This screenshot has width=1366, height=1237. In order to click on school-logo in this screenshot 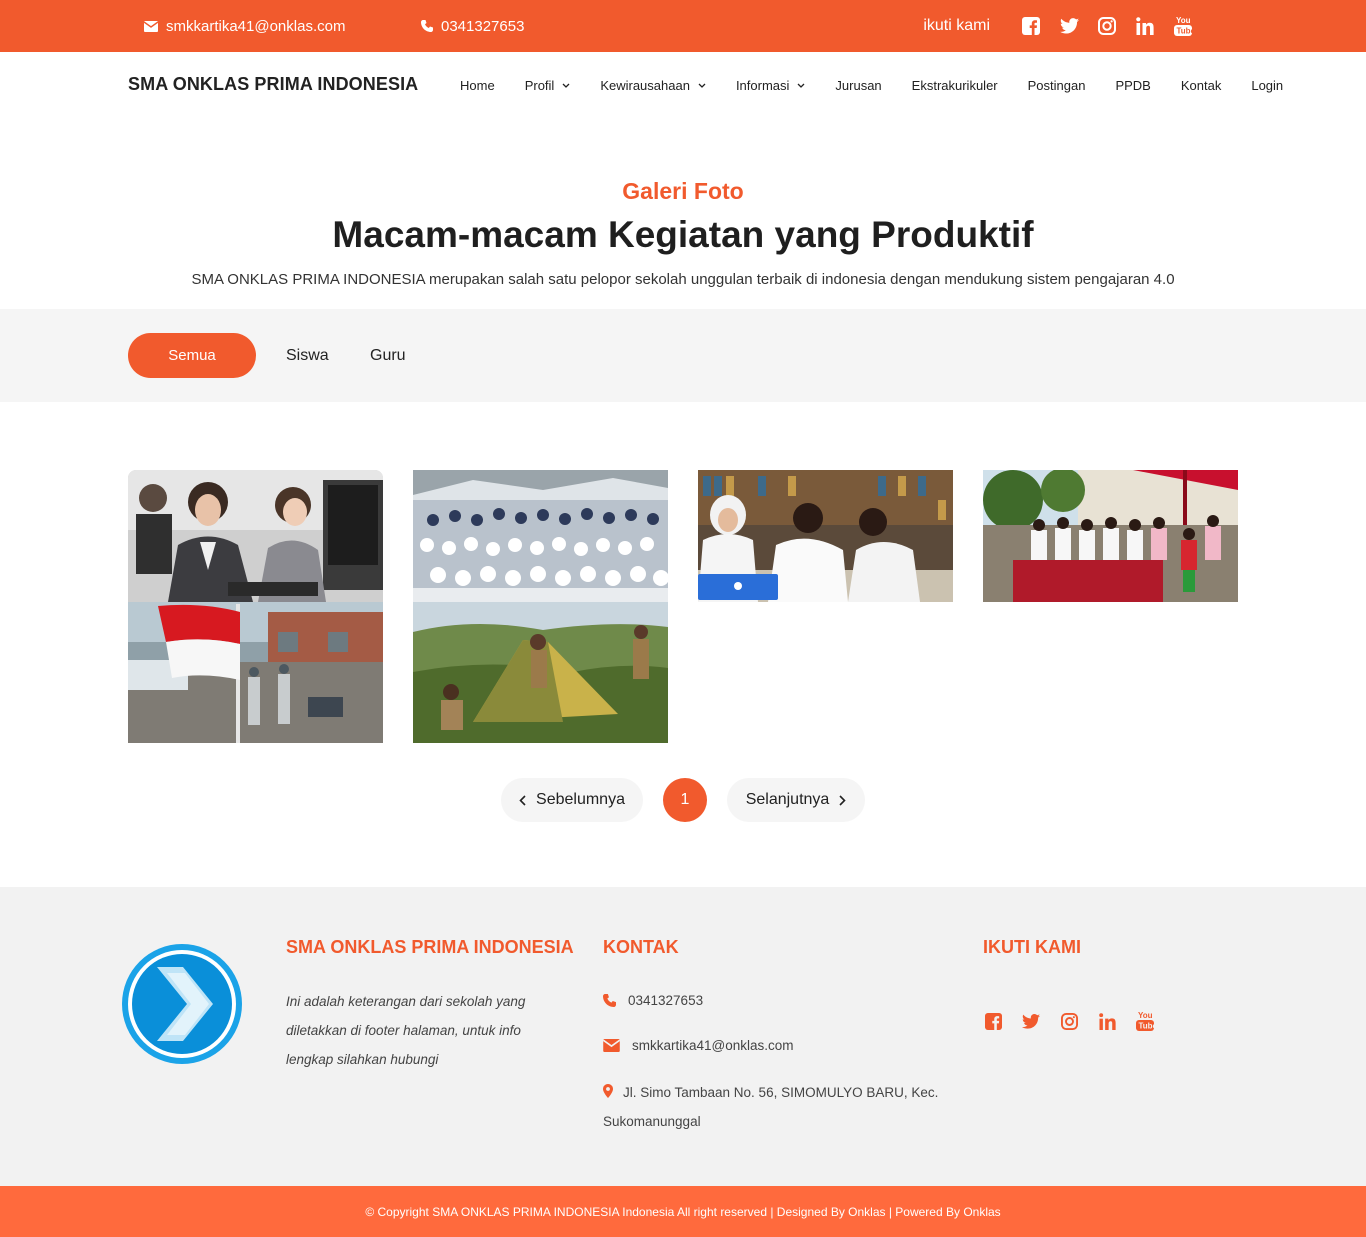, I will do `click(182, 1006)`.